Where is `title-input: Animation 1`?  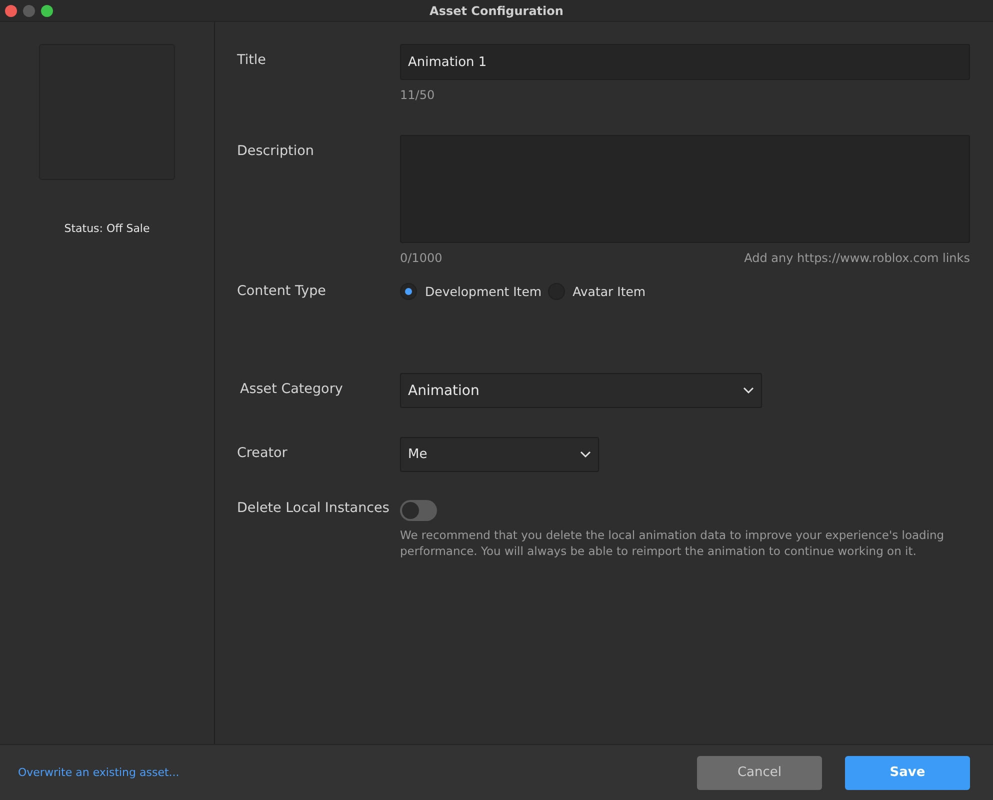
title-input: Animation 1 is located at coordinates (685, 62).